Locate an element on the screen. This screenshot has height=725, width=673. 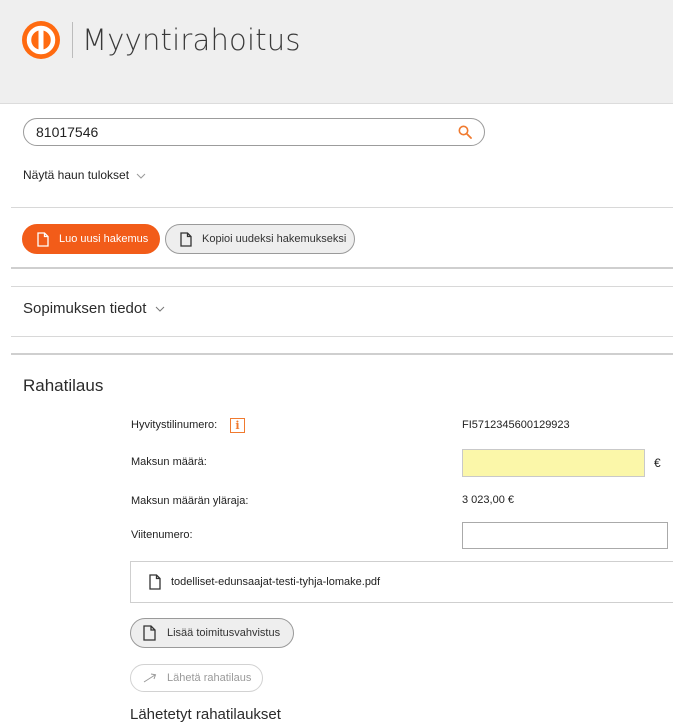
header-divider is located at coordinates (72, 40).